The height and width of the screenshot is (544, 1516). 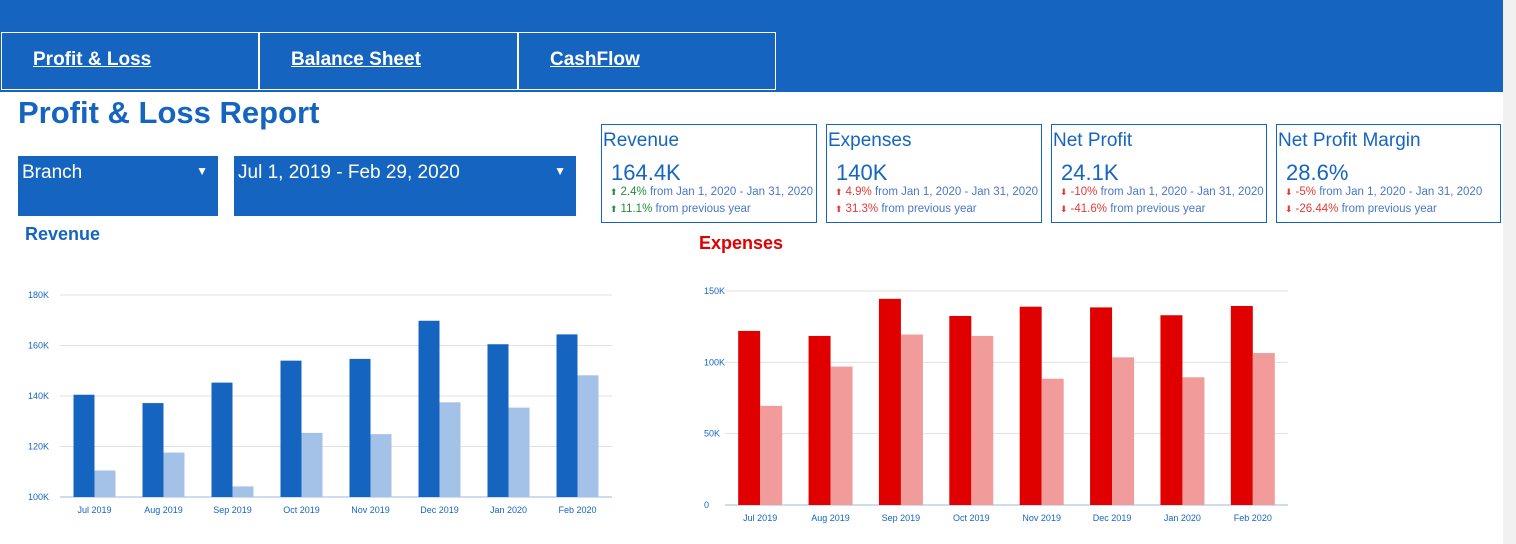 I want to click on kpi-change-period: ⬇ -5% from Jan 1, 2020 - Jan 31, 2020, so click(x=1383, y=192).